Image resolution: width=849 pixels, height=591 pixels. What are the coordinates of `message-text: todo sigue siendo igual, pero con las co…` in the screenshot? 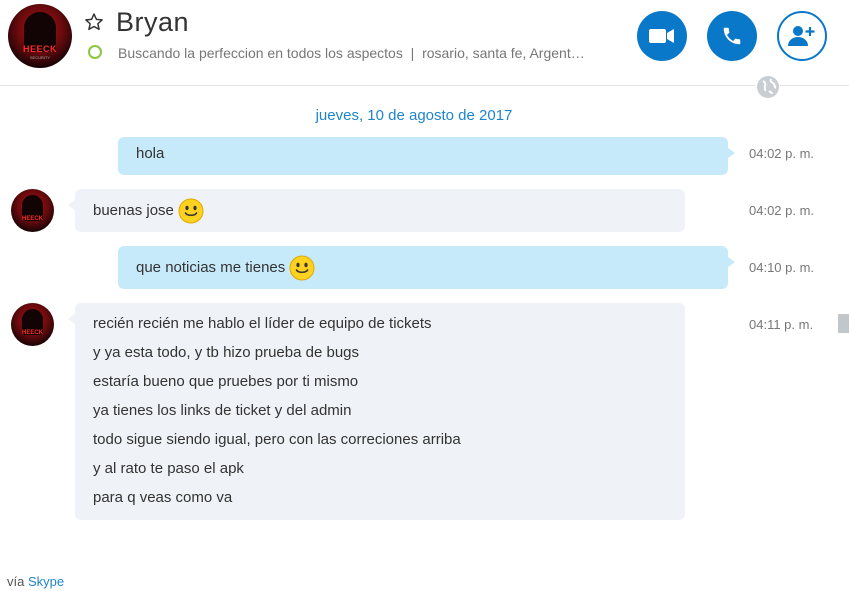 It's located at (277, 439).